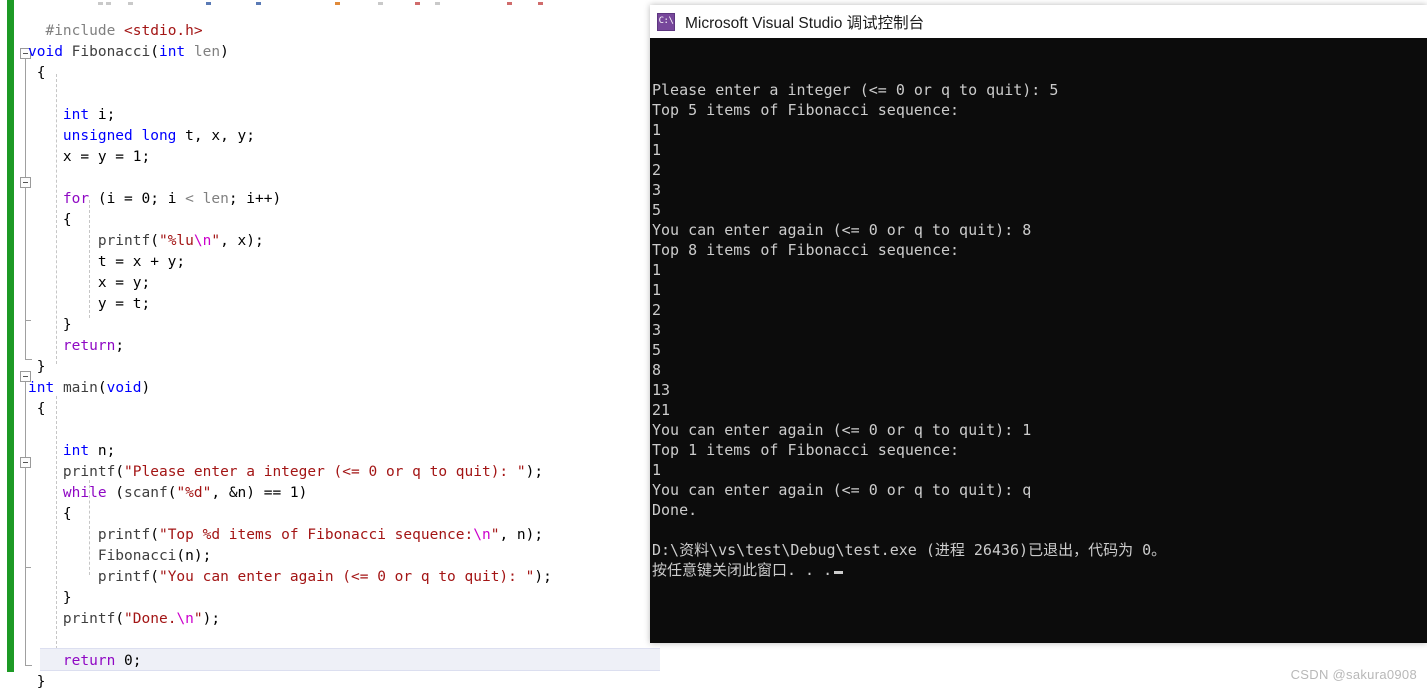 The height and width of the screenshot is (688, 1427). I want to click on code-line: y = t;, so click(89, 304).